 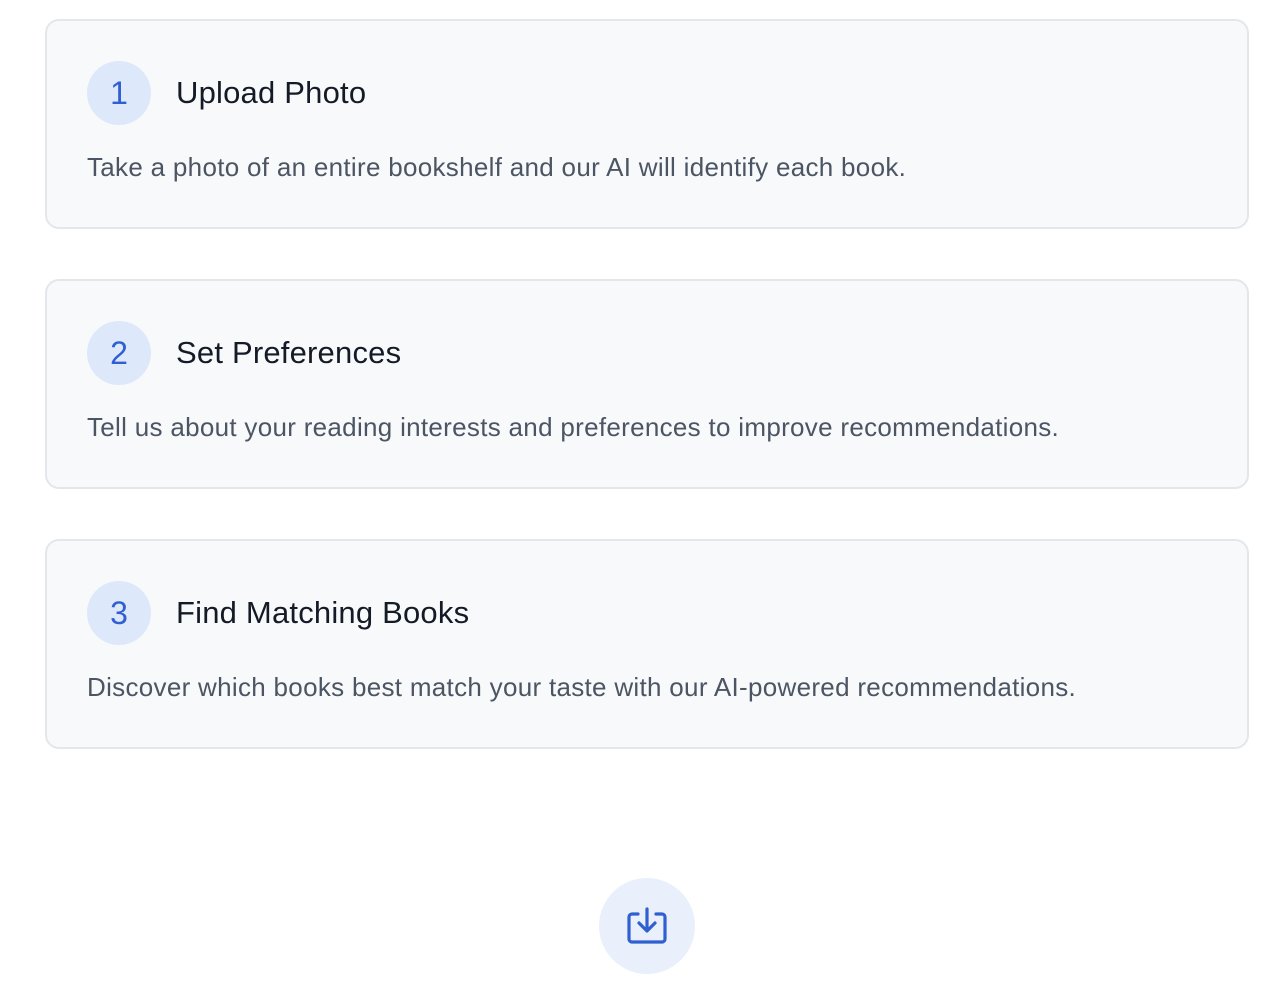 I want to click on step-number-badge: 2, so click(x=119, y=353).